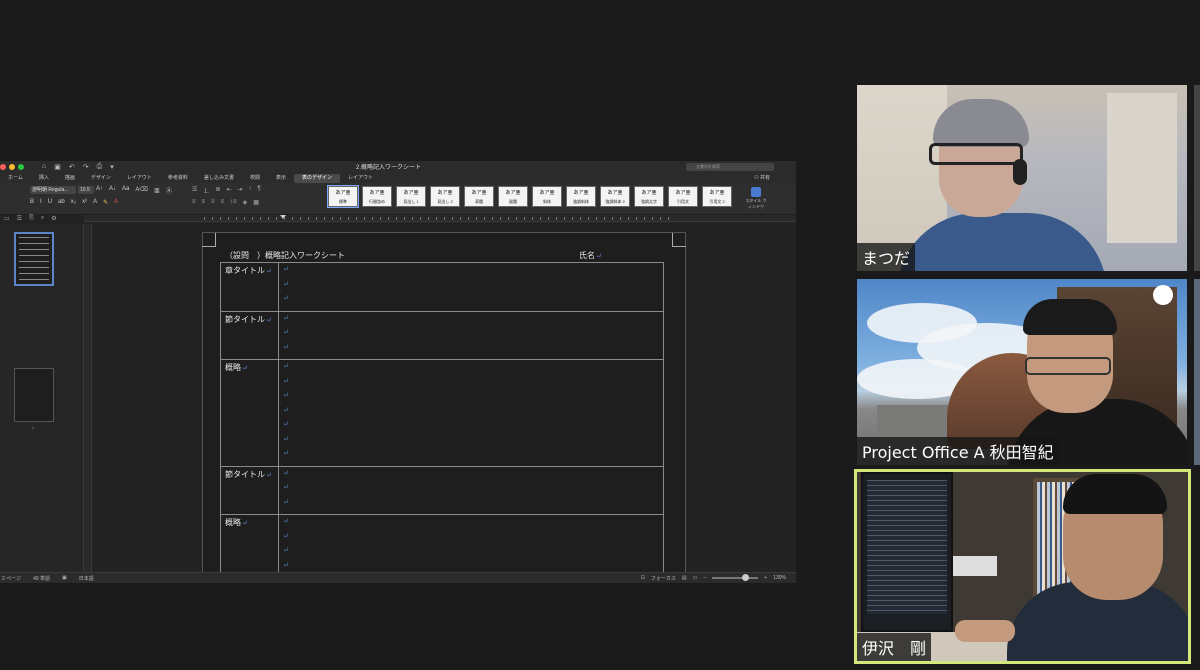 This screenshot has width=1200, height=670. Describe the element at coordinates (86, 578) in the screenshot. I see `language: 日本語` at that location.